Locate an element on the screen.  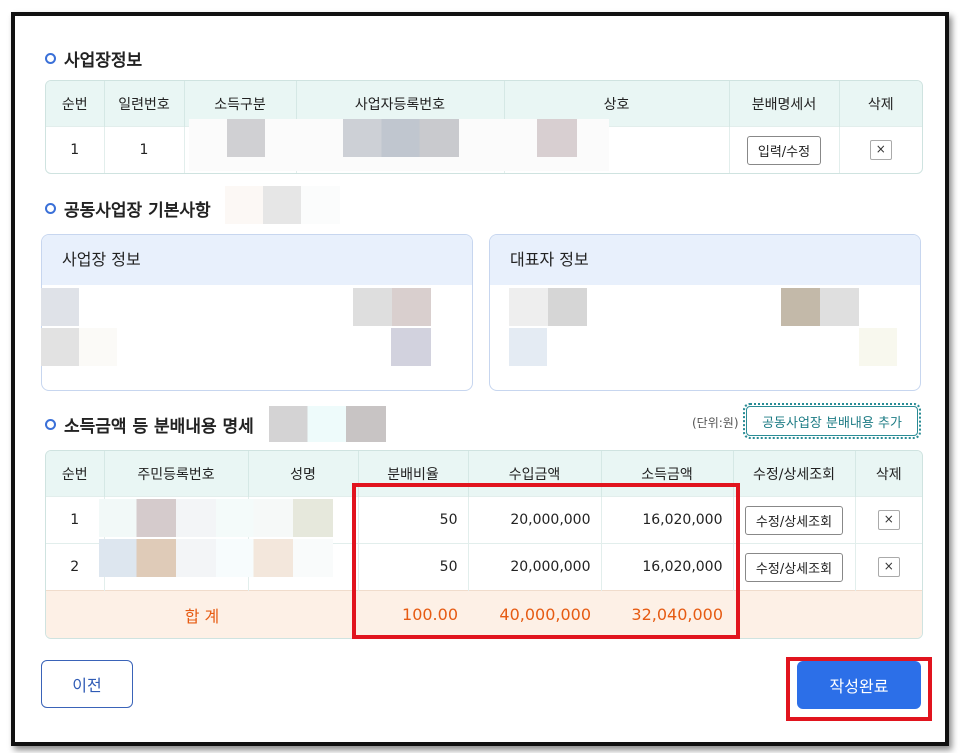
panel-title: 대표자 정보 is located at coordinates (705, 260).